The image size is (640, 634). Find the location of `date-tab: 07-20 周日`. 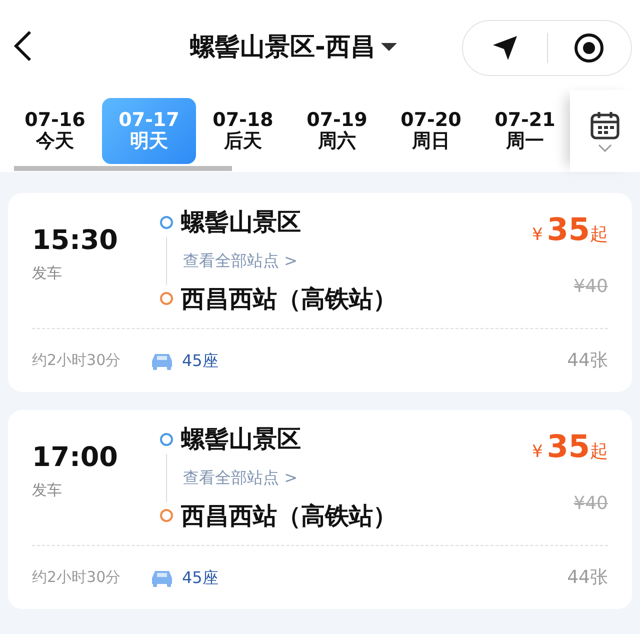

date-tab: 07-20 周日 is located at coordinates (431, 131).